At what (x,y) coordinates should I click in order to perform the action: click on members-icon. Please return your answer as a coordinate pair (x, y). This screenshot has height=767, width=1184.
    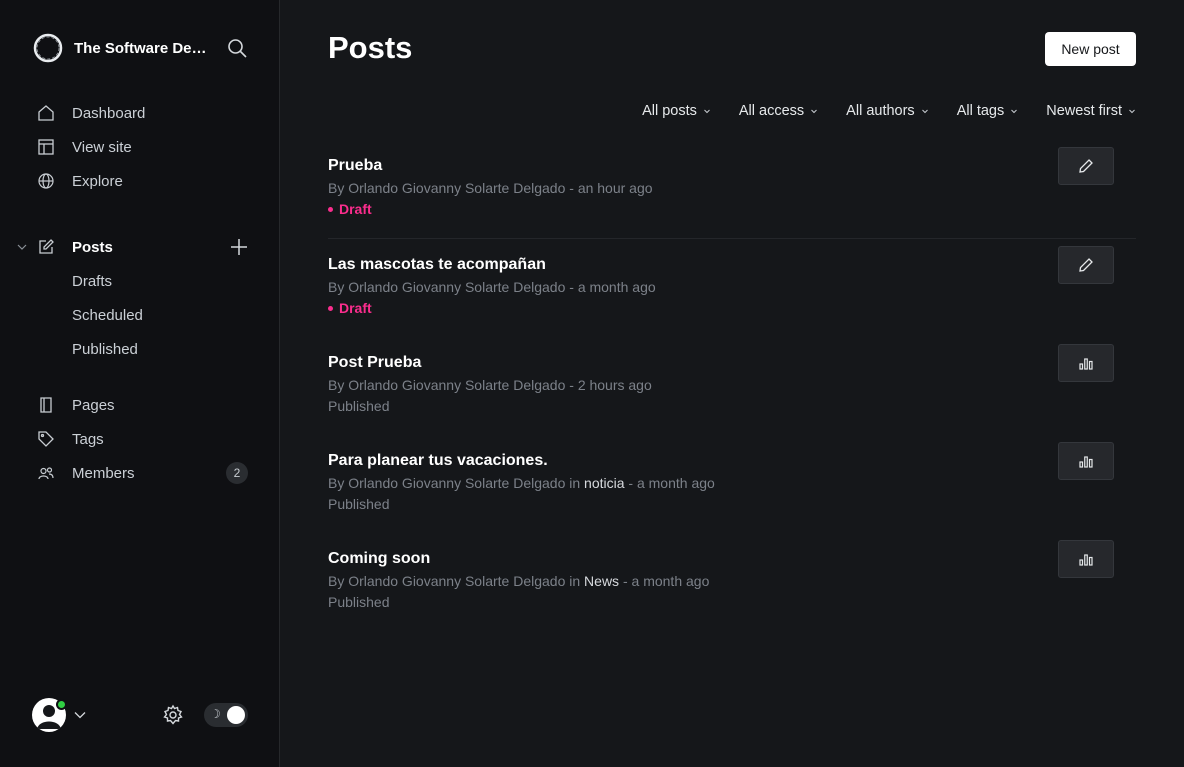
    Looking at the image, I should click on (46, 473).